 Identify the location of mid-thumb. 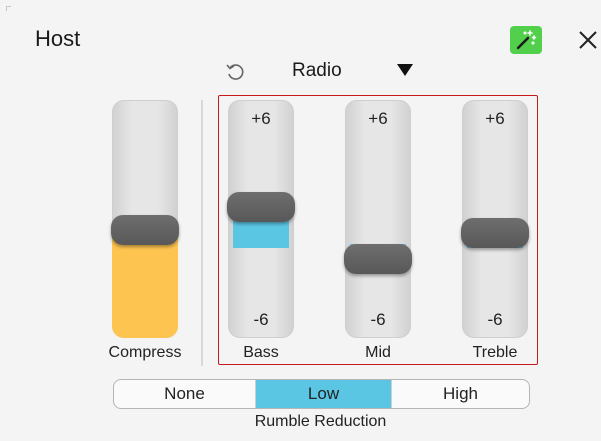
(378, 259).